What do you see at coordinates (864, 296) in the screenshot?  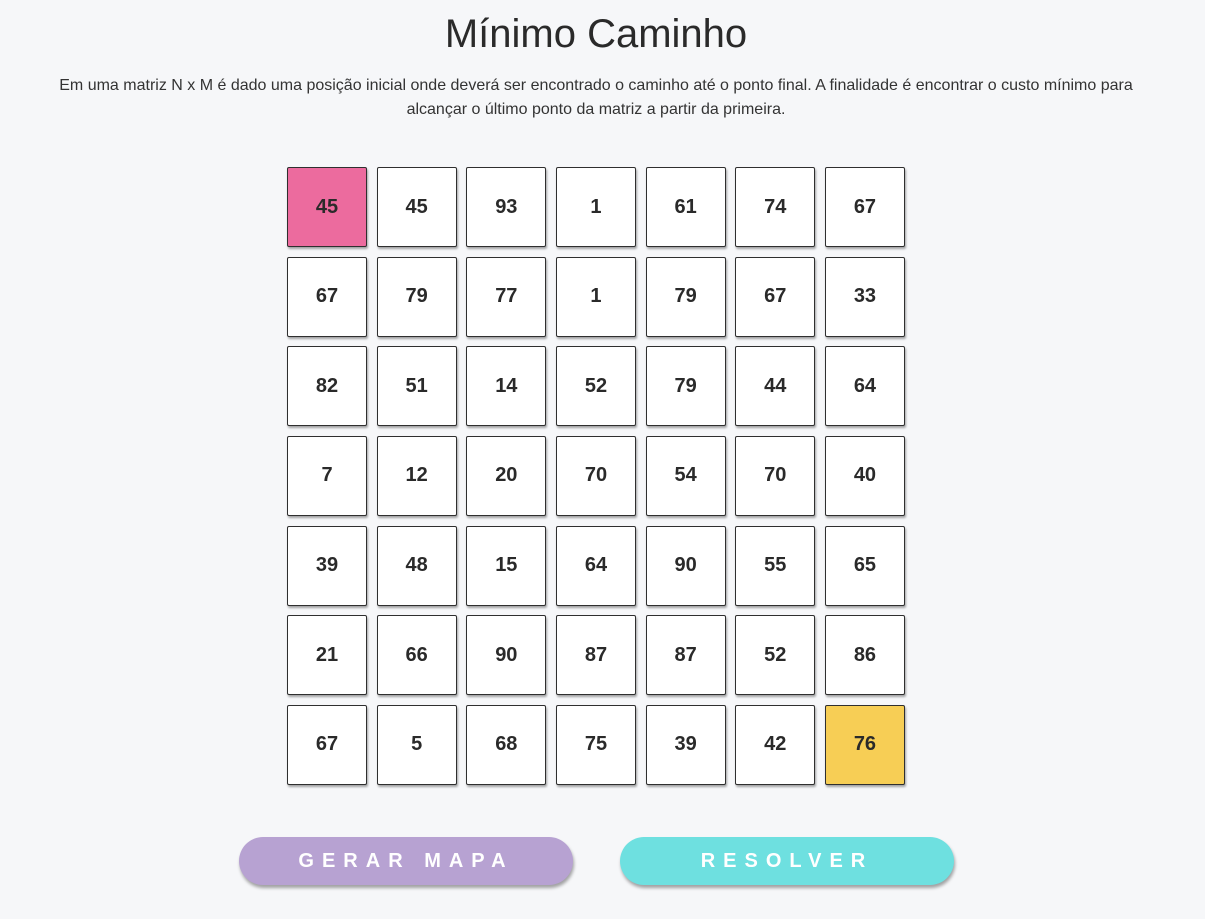 I see `matrix-cell: 33` at bounding box center [864, 296].